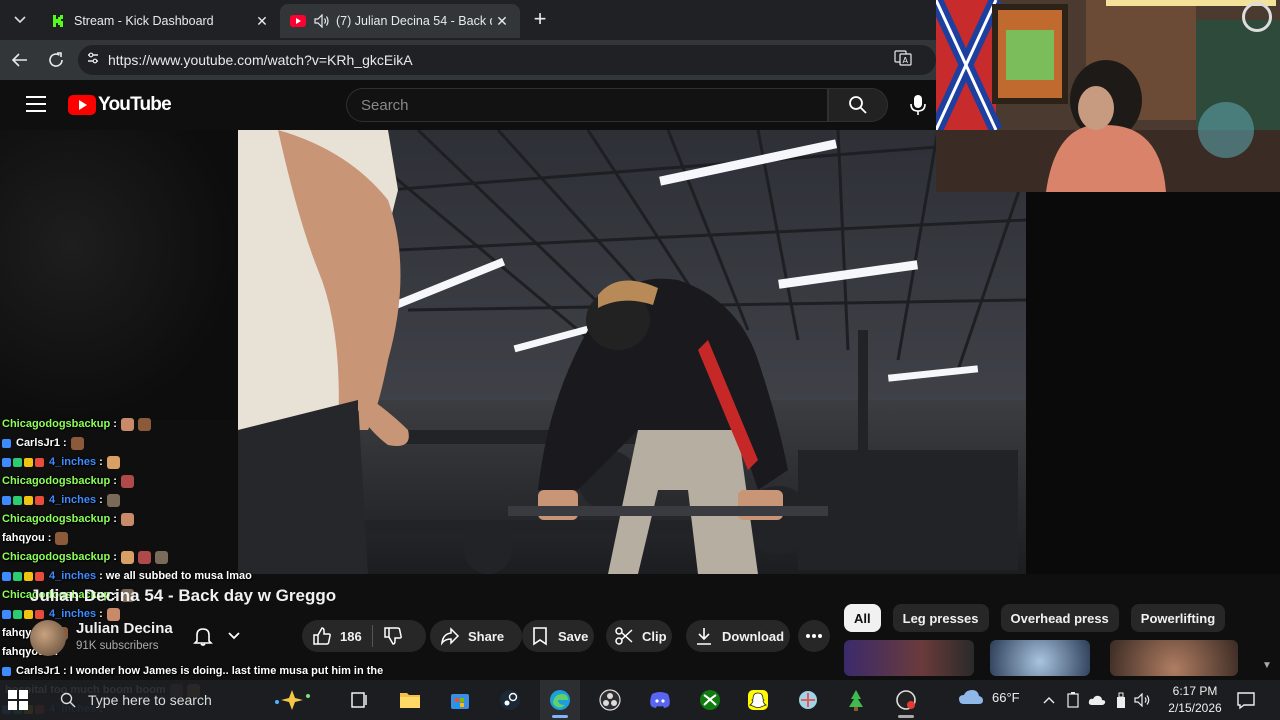  Describe the element at coordinates (203, 637) in the screenshot. I see `bell-icon` at that location.